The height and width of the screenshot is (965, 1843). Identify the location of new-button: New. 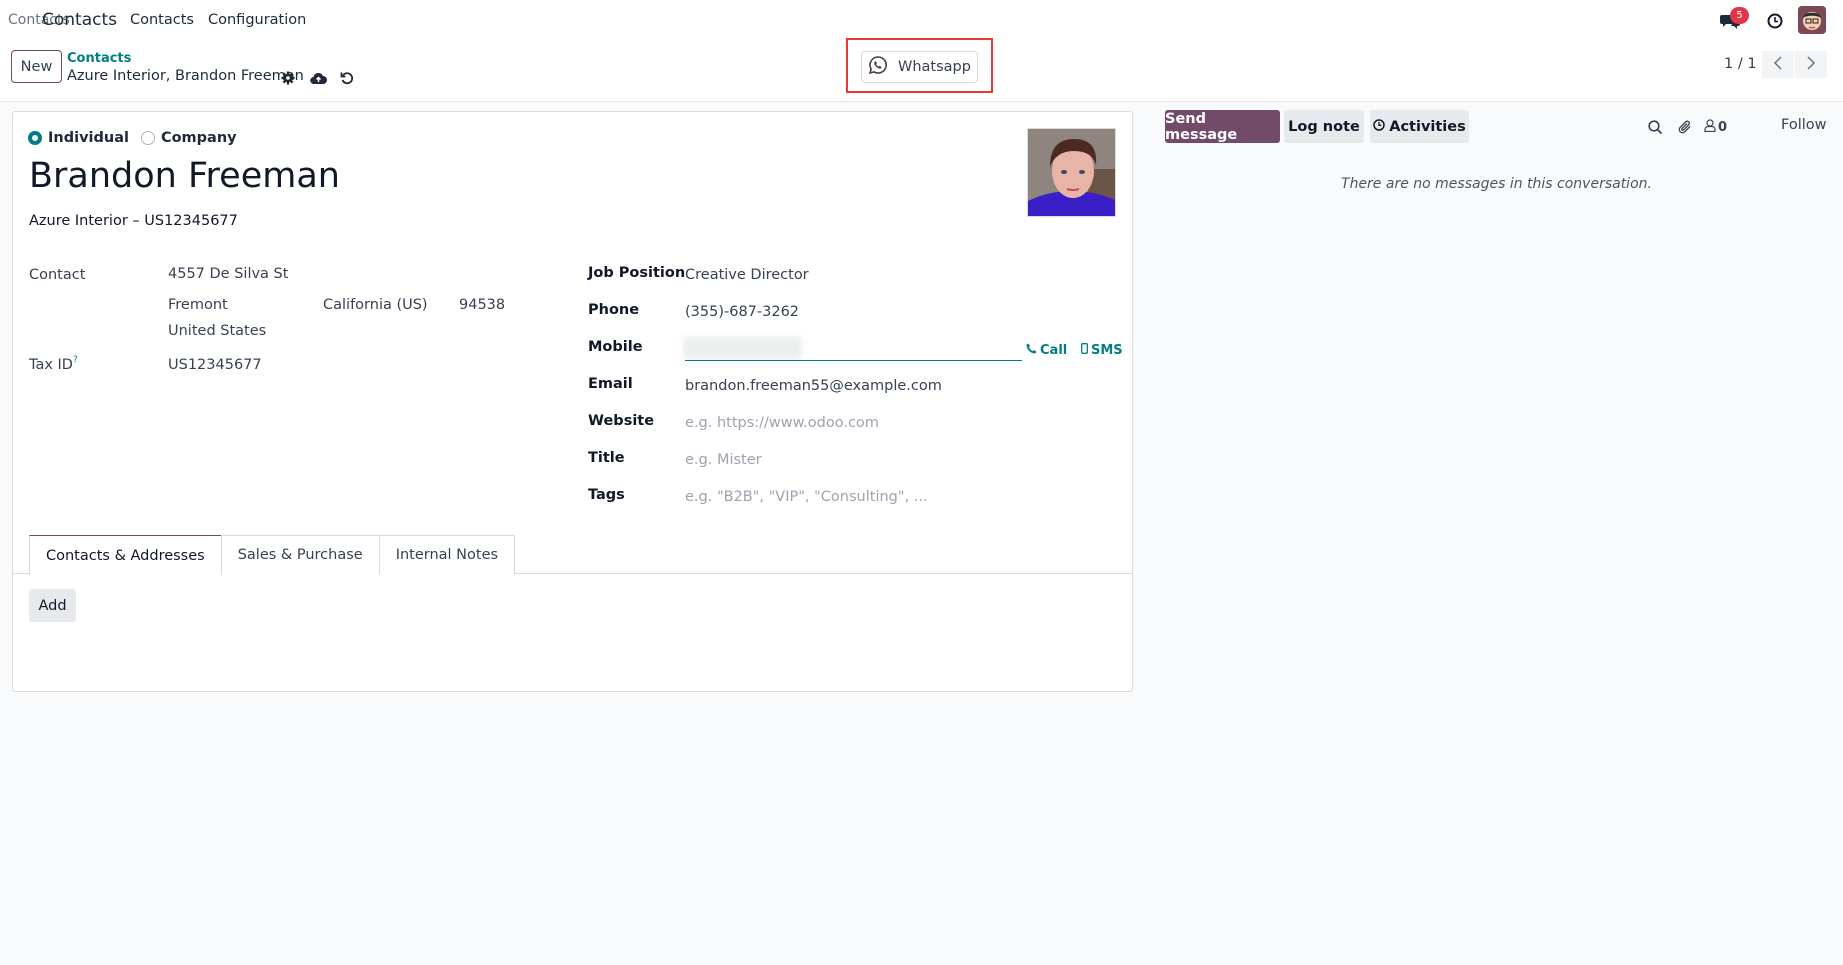
(36, 66).